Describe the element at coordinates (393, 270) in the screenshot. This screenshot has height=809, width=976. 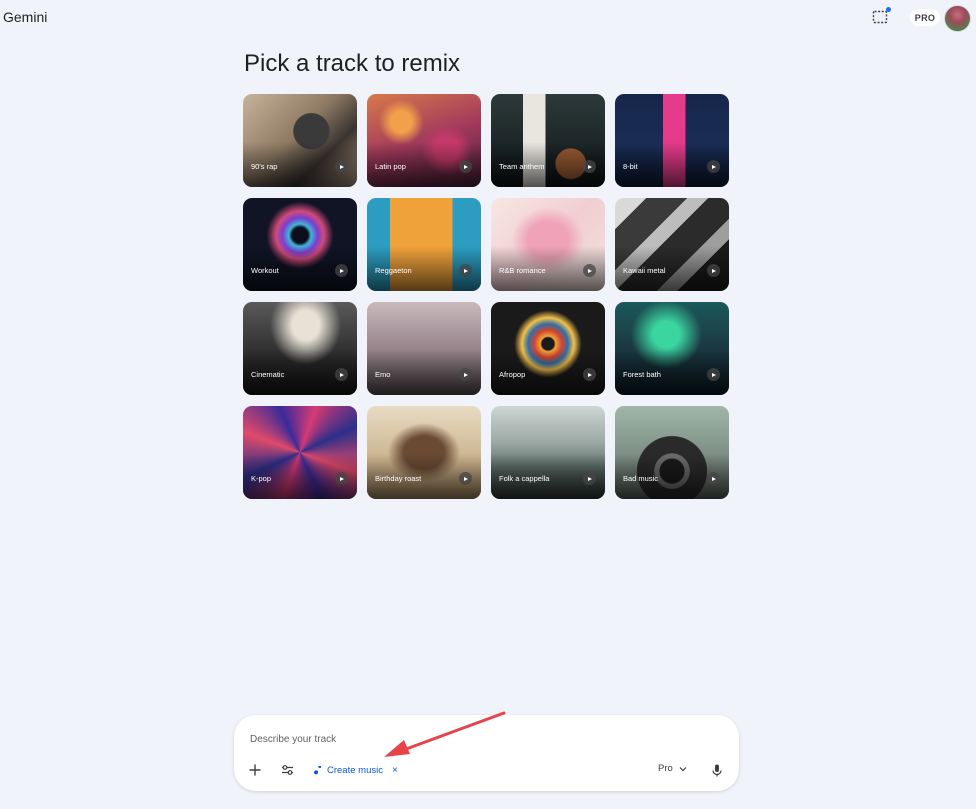
I see `track-label: Reggaeton` at that location.